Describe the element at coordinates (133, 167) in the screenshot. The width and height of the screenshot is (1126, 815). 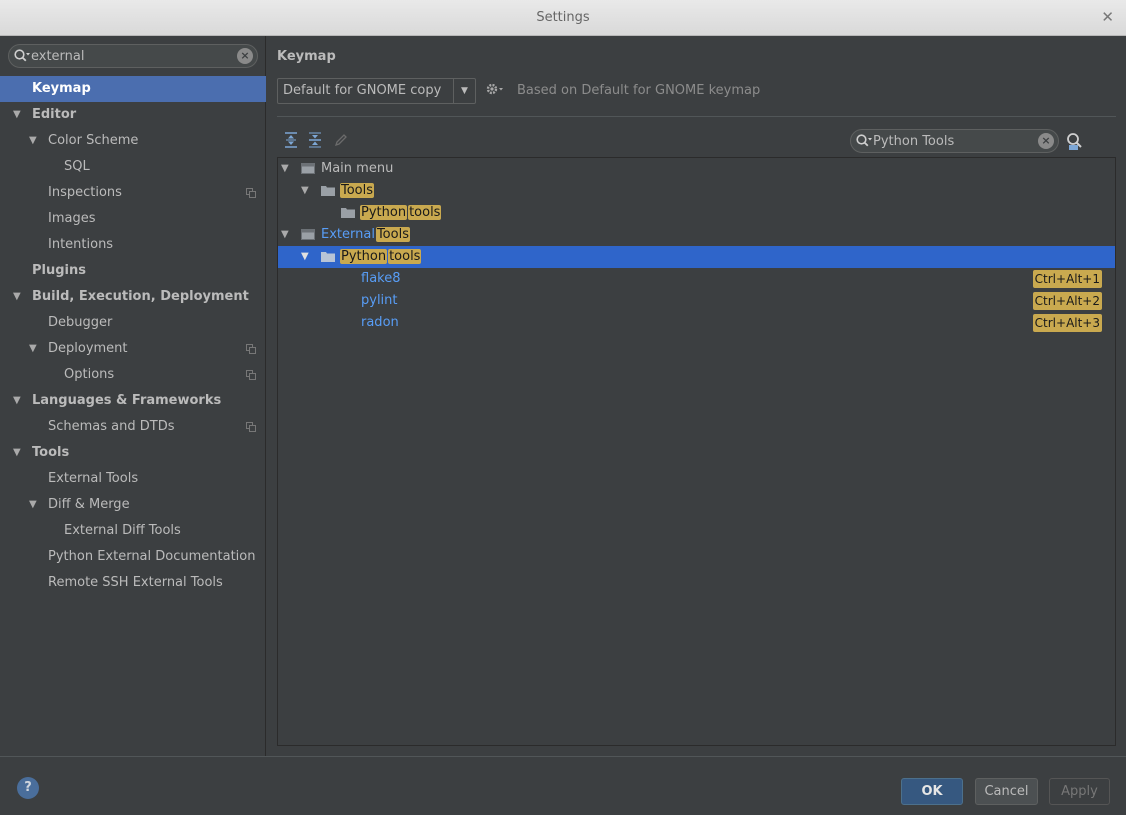
I see `sidebar-item-sql: SQL` at that location.